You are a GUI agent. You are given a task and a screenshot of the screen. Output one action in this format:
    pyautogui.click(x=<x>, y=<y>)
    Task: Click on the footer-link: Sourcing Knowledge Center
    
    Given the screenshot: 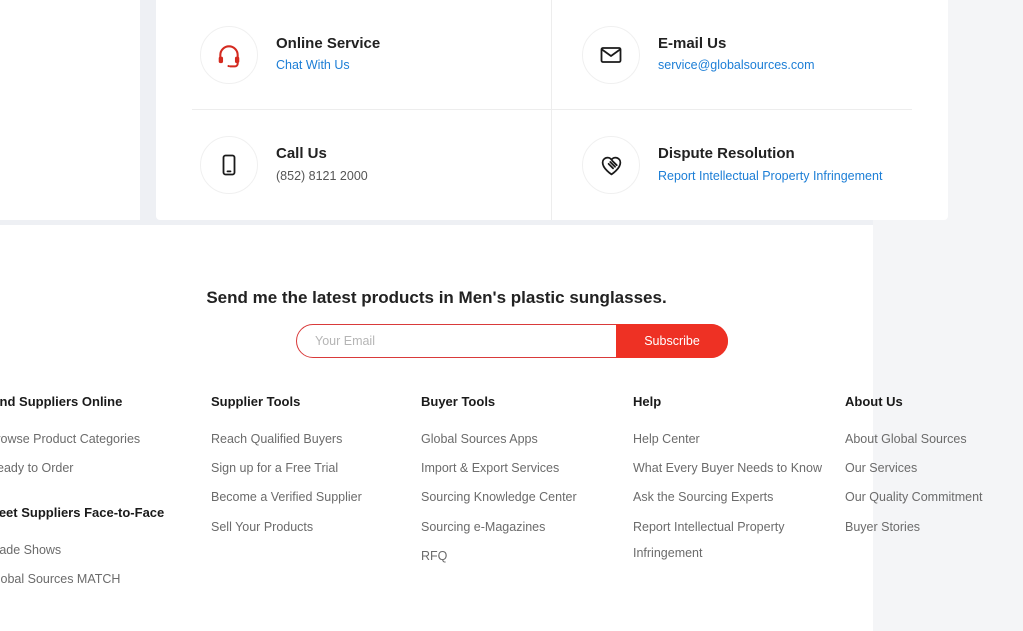 What is the action you would take?
    pyautogui.click(x=521, y=497)
    